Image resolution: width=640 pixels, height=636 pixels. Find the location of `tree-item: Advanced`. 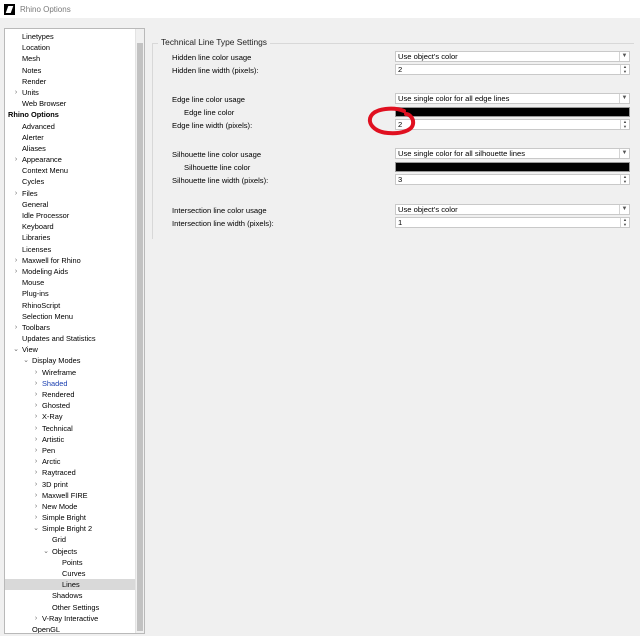

tree-item: Advanced is located at coordinates (70, 126).